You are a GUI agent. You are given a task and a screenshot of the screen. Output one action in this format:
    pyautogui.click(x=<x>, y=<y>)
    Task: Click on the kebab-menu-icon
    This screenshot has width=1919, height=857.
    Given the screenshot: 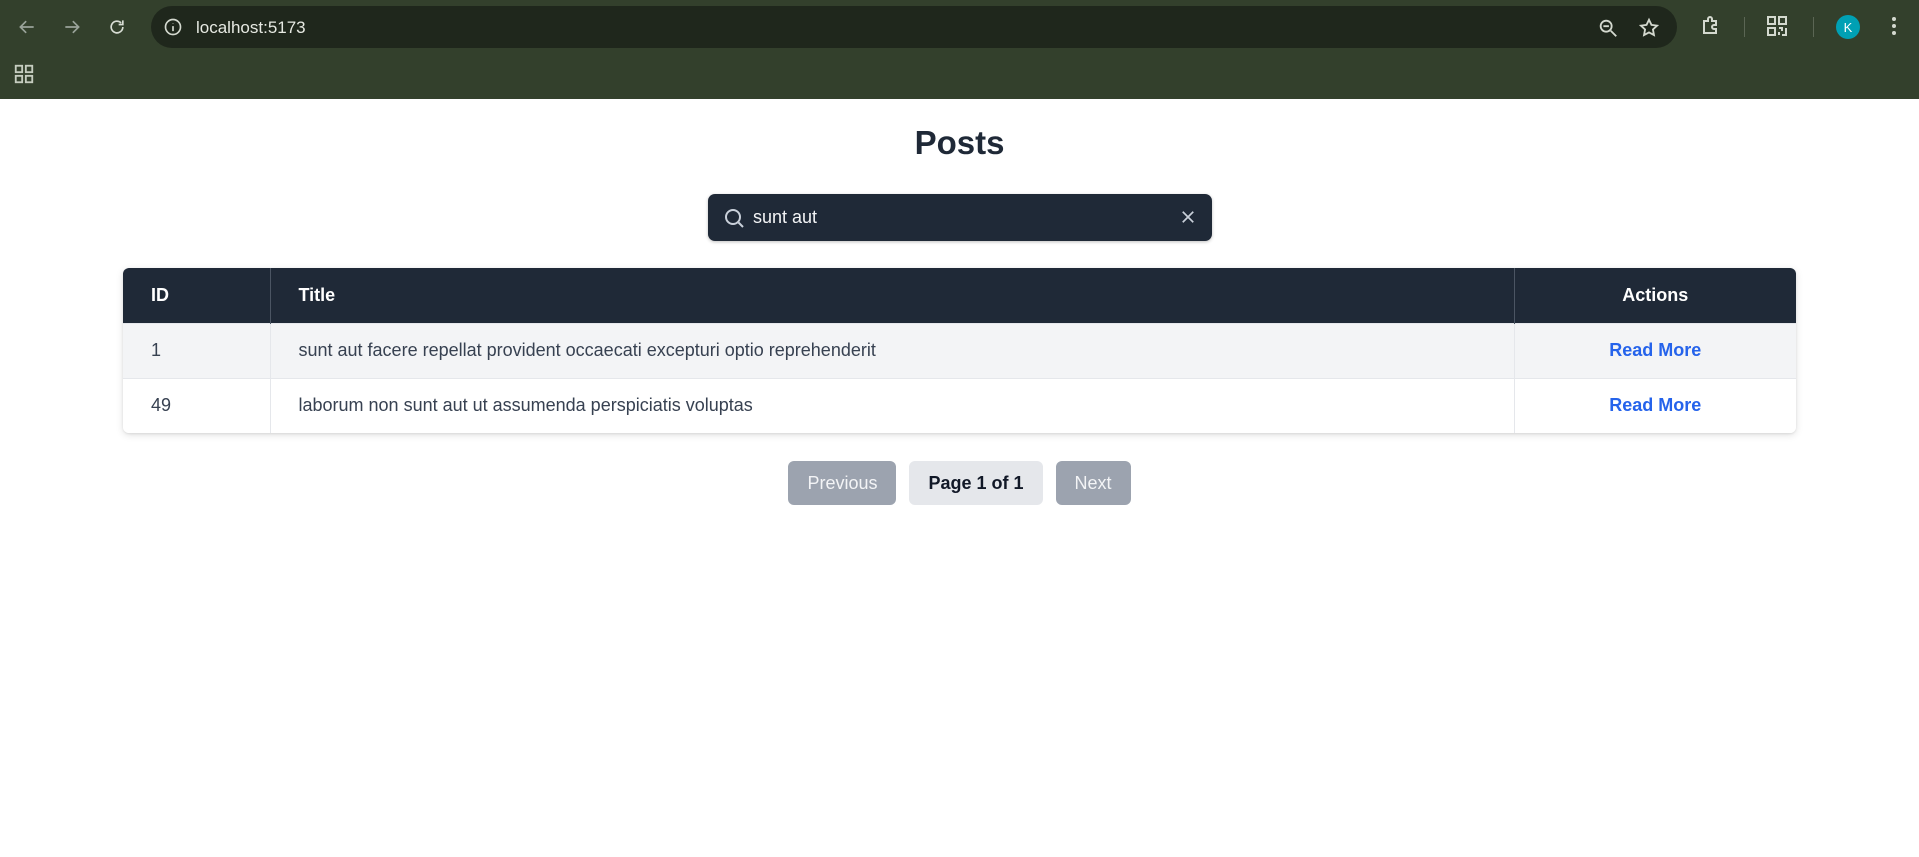 What is the action you would take?
    pyautogui.click(x=1894, y=26)
    